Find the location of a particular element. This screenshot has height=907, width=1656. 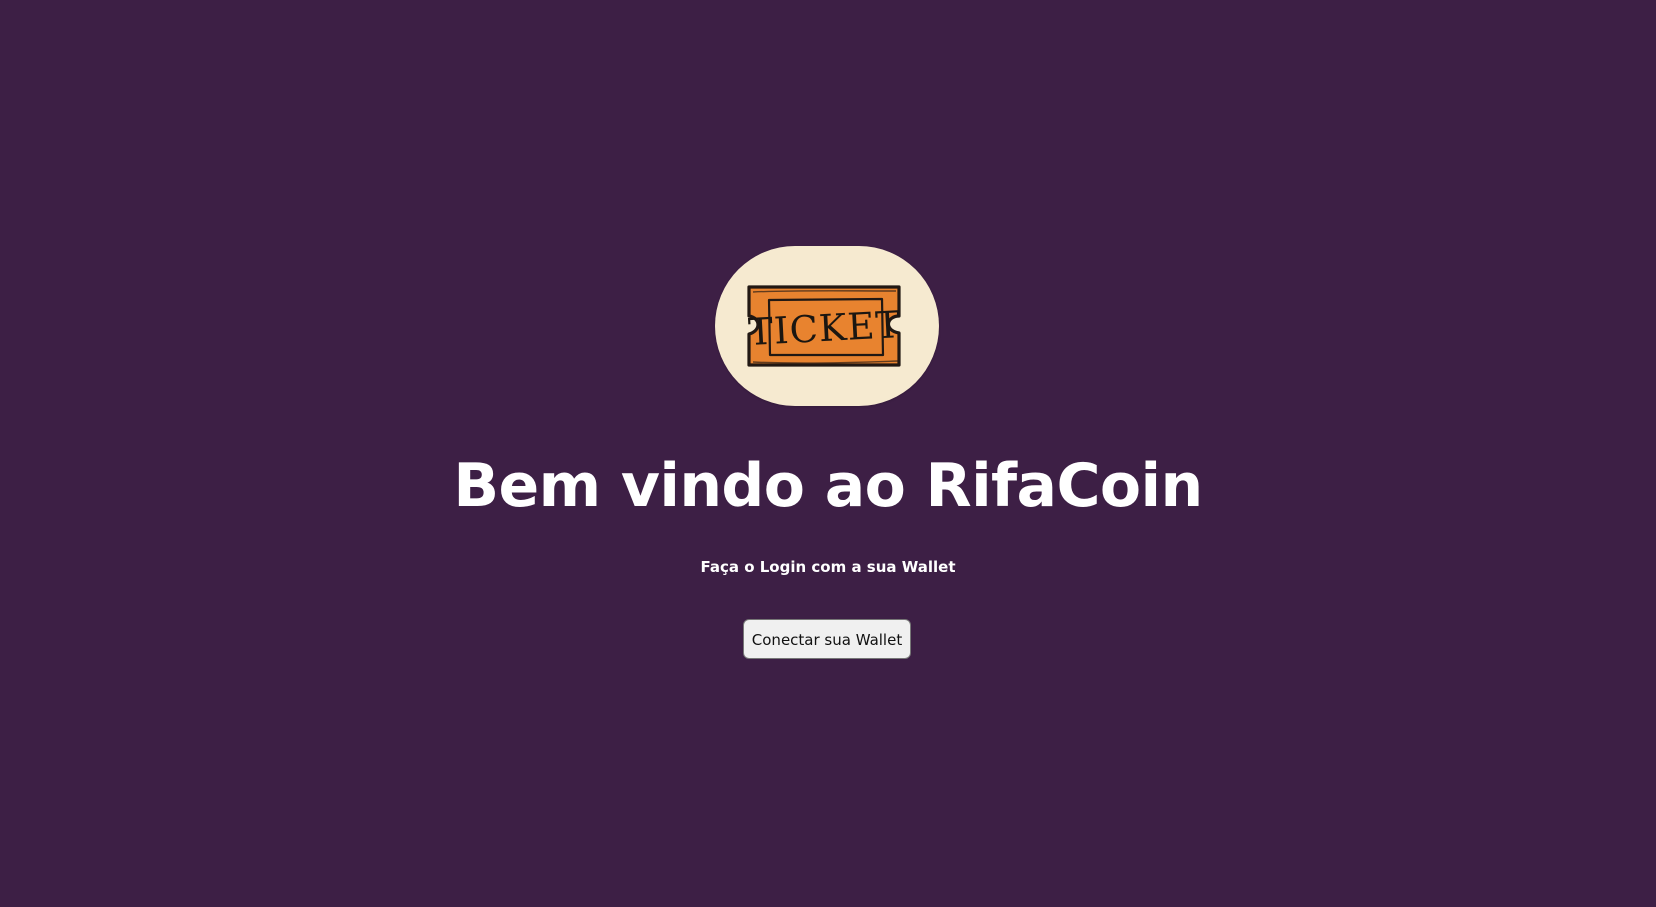

page-title: Bem vindo ao RifaCoin is located at coordinates (828, 486).